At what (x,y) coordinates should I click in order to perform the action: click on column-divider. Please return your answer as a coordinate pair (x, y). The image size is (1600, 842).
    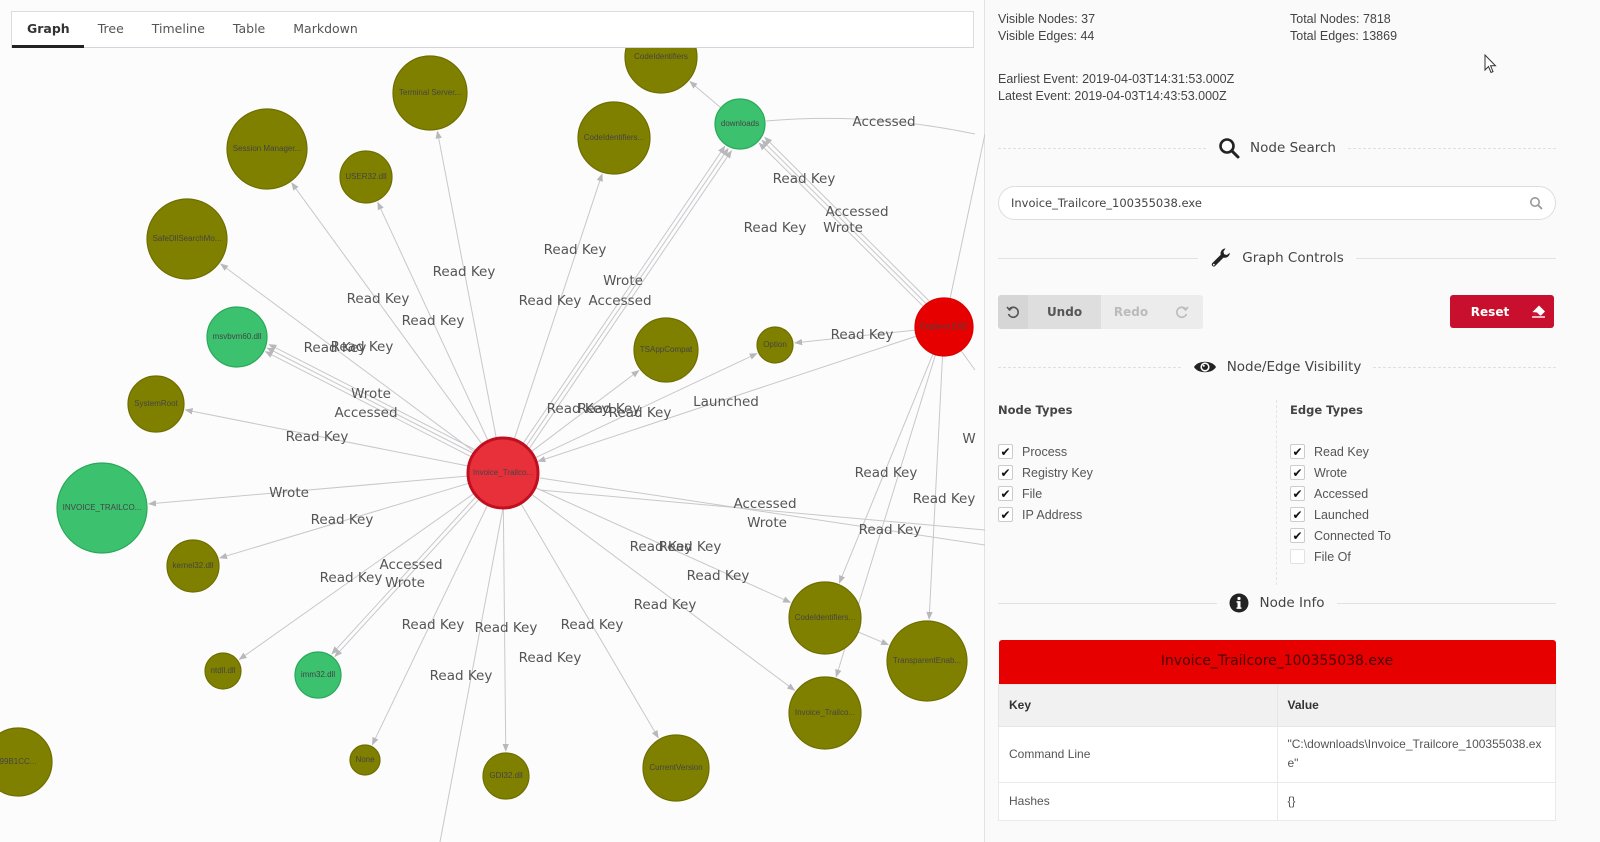
    Looking at the image, I should click on (1276, 492).